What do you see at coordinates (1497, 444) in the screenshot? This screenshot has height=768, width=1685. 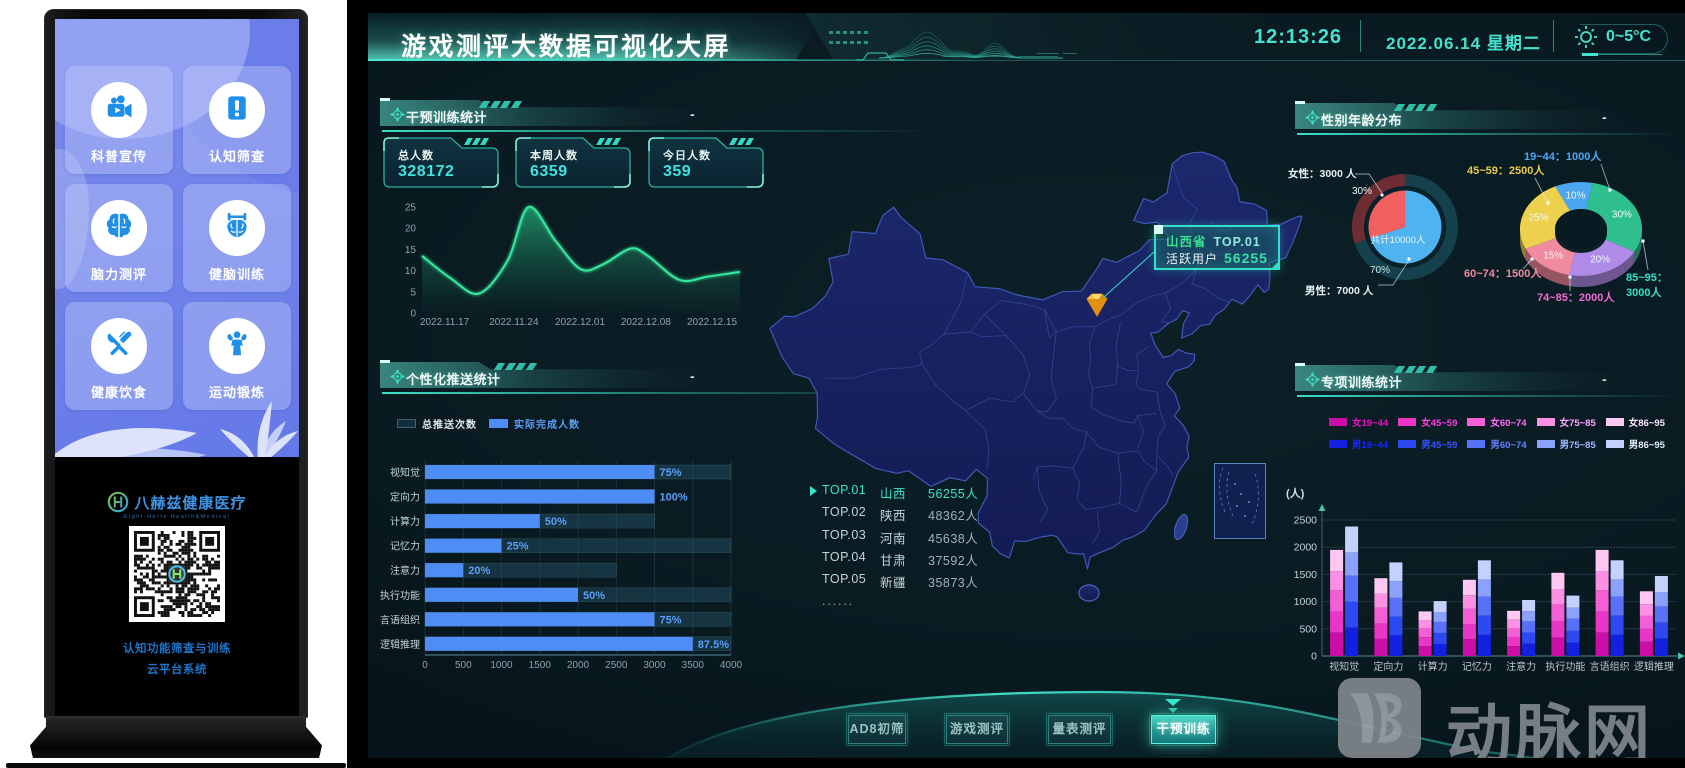 I see `legend-male: 男19~44 男45~59 男60~74 男75~85 男86~95` at bounding box center [1497, 444].